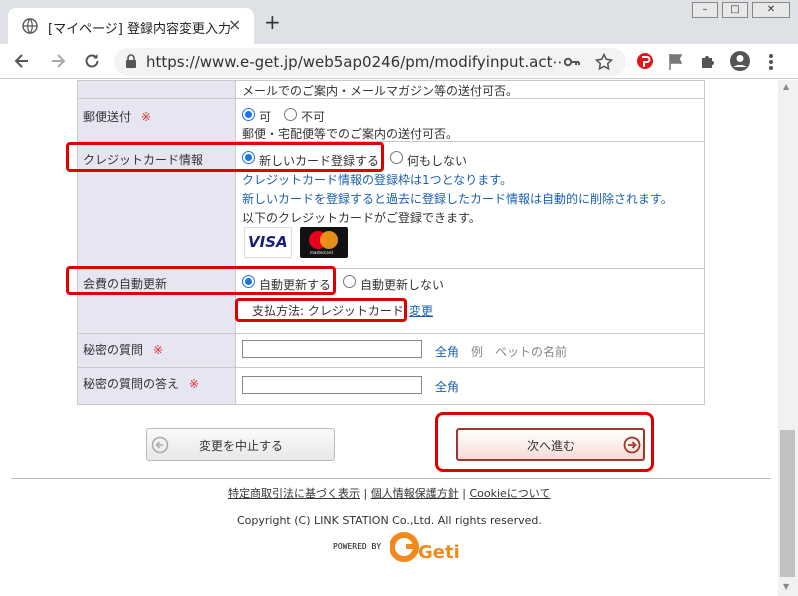 The width and height of the screenshot is (798, 596). What do you see at coordinates (377, 180) in the screenshot?
I see `credit-note-1: クレジットカード情報の登録枠は1つとなります。` at bounding box center [377, 180].